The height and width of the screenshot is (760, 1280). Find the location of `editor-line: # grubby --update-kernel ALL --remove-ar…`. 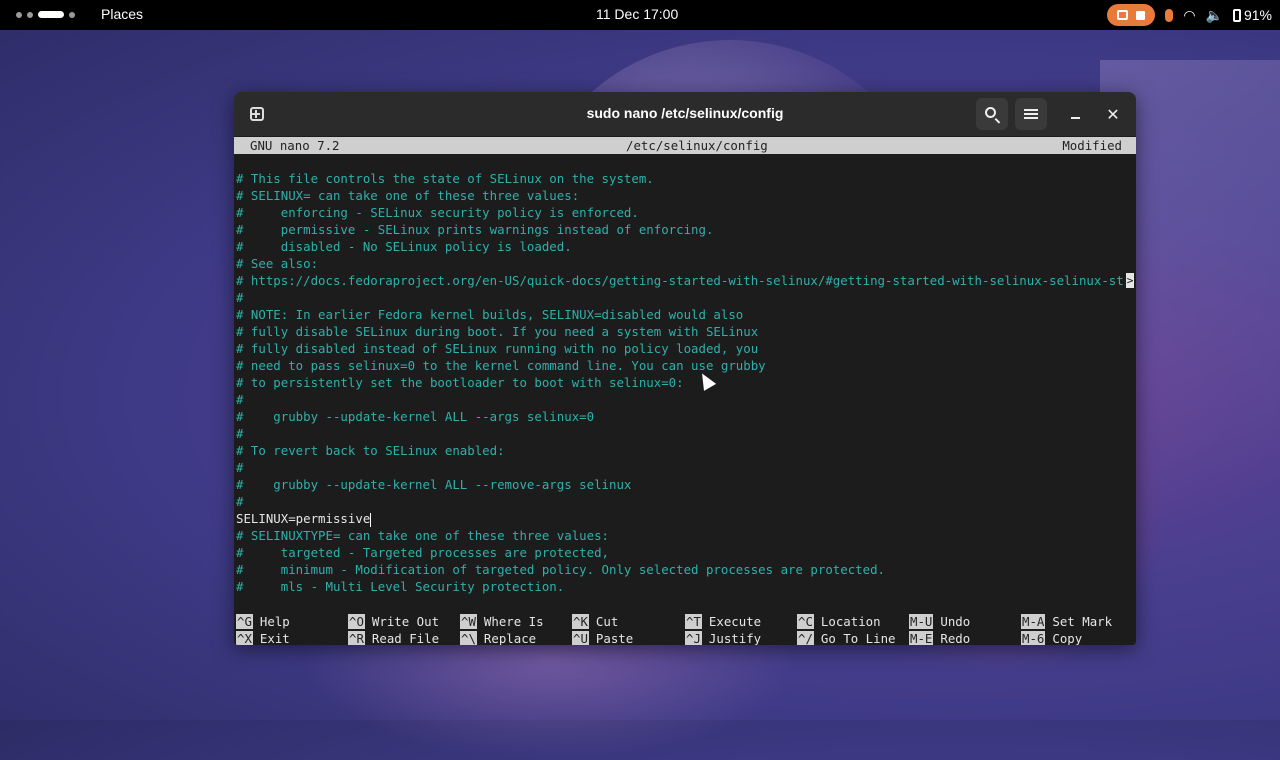

editor-line: # grubby --update-kernel ALL --remove-ar… is located at coordinates (433, 485).